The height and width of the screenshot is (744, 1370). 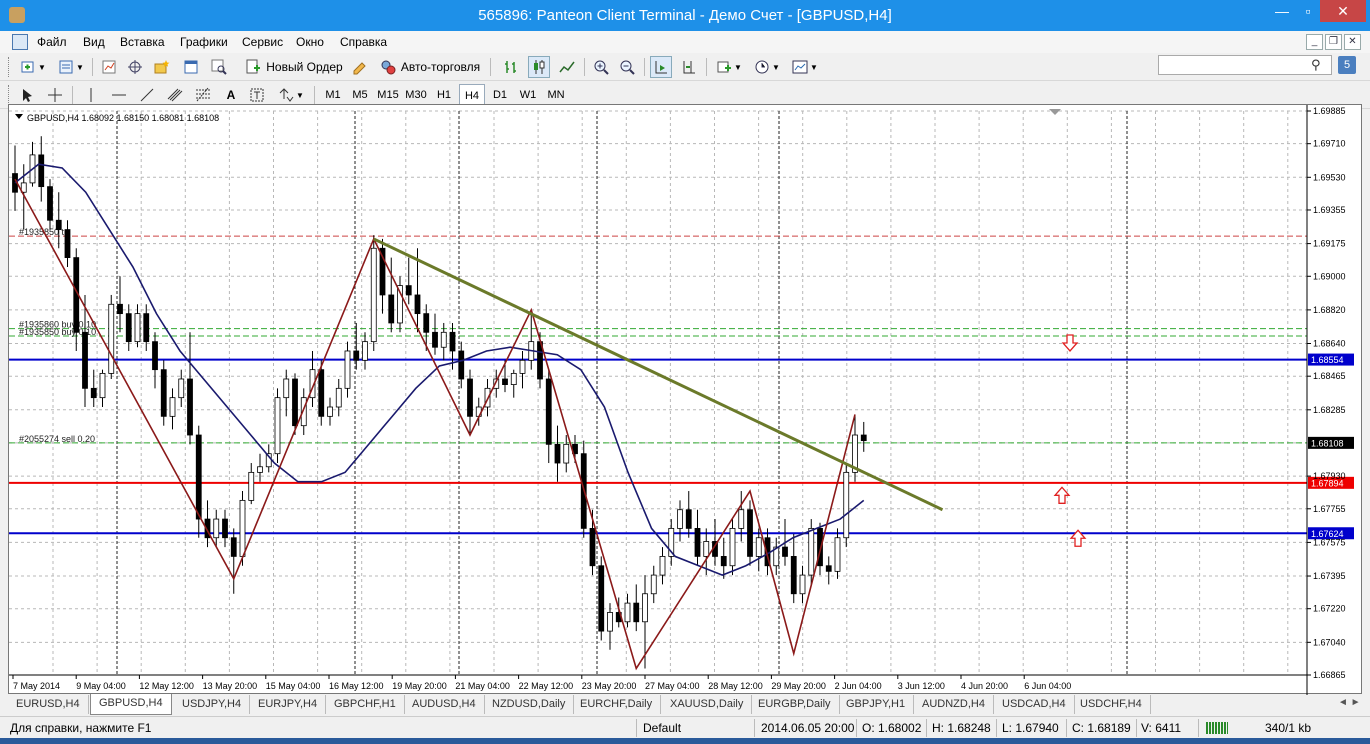 What do you see at coordinates (212, 704) in the screenshot?
I see `tab-usdjpy-h4: USDJPY,H4` at bounding box center [212, 704].